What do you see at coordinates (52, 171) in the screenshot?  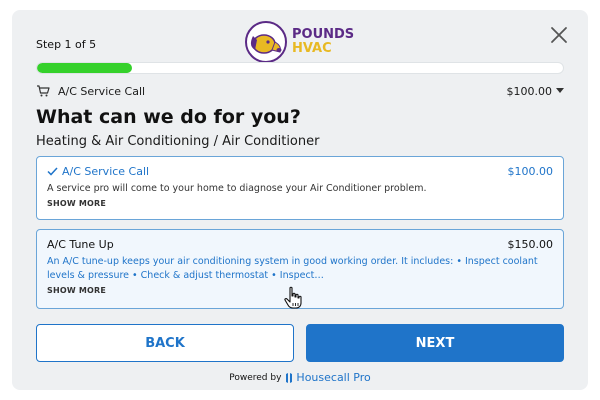 I see `check-icon` at bounding box center [52, 171].